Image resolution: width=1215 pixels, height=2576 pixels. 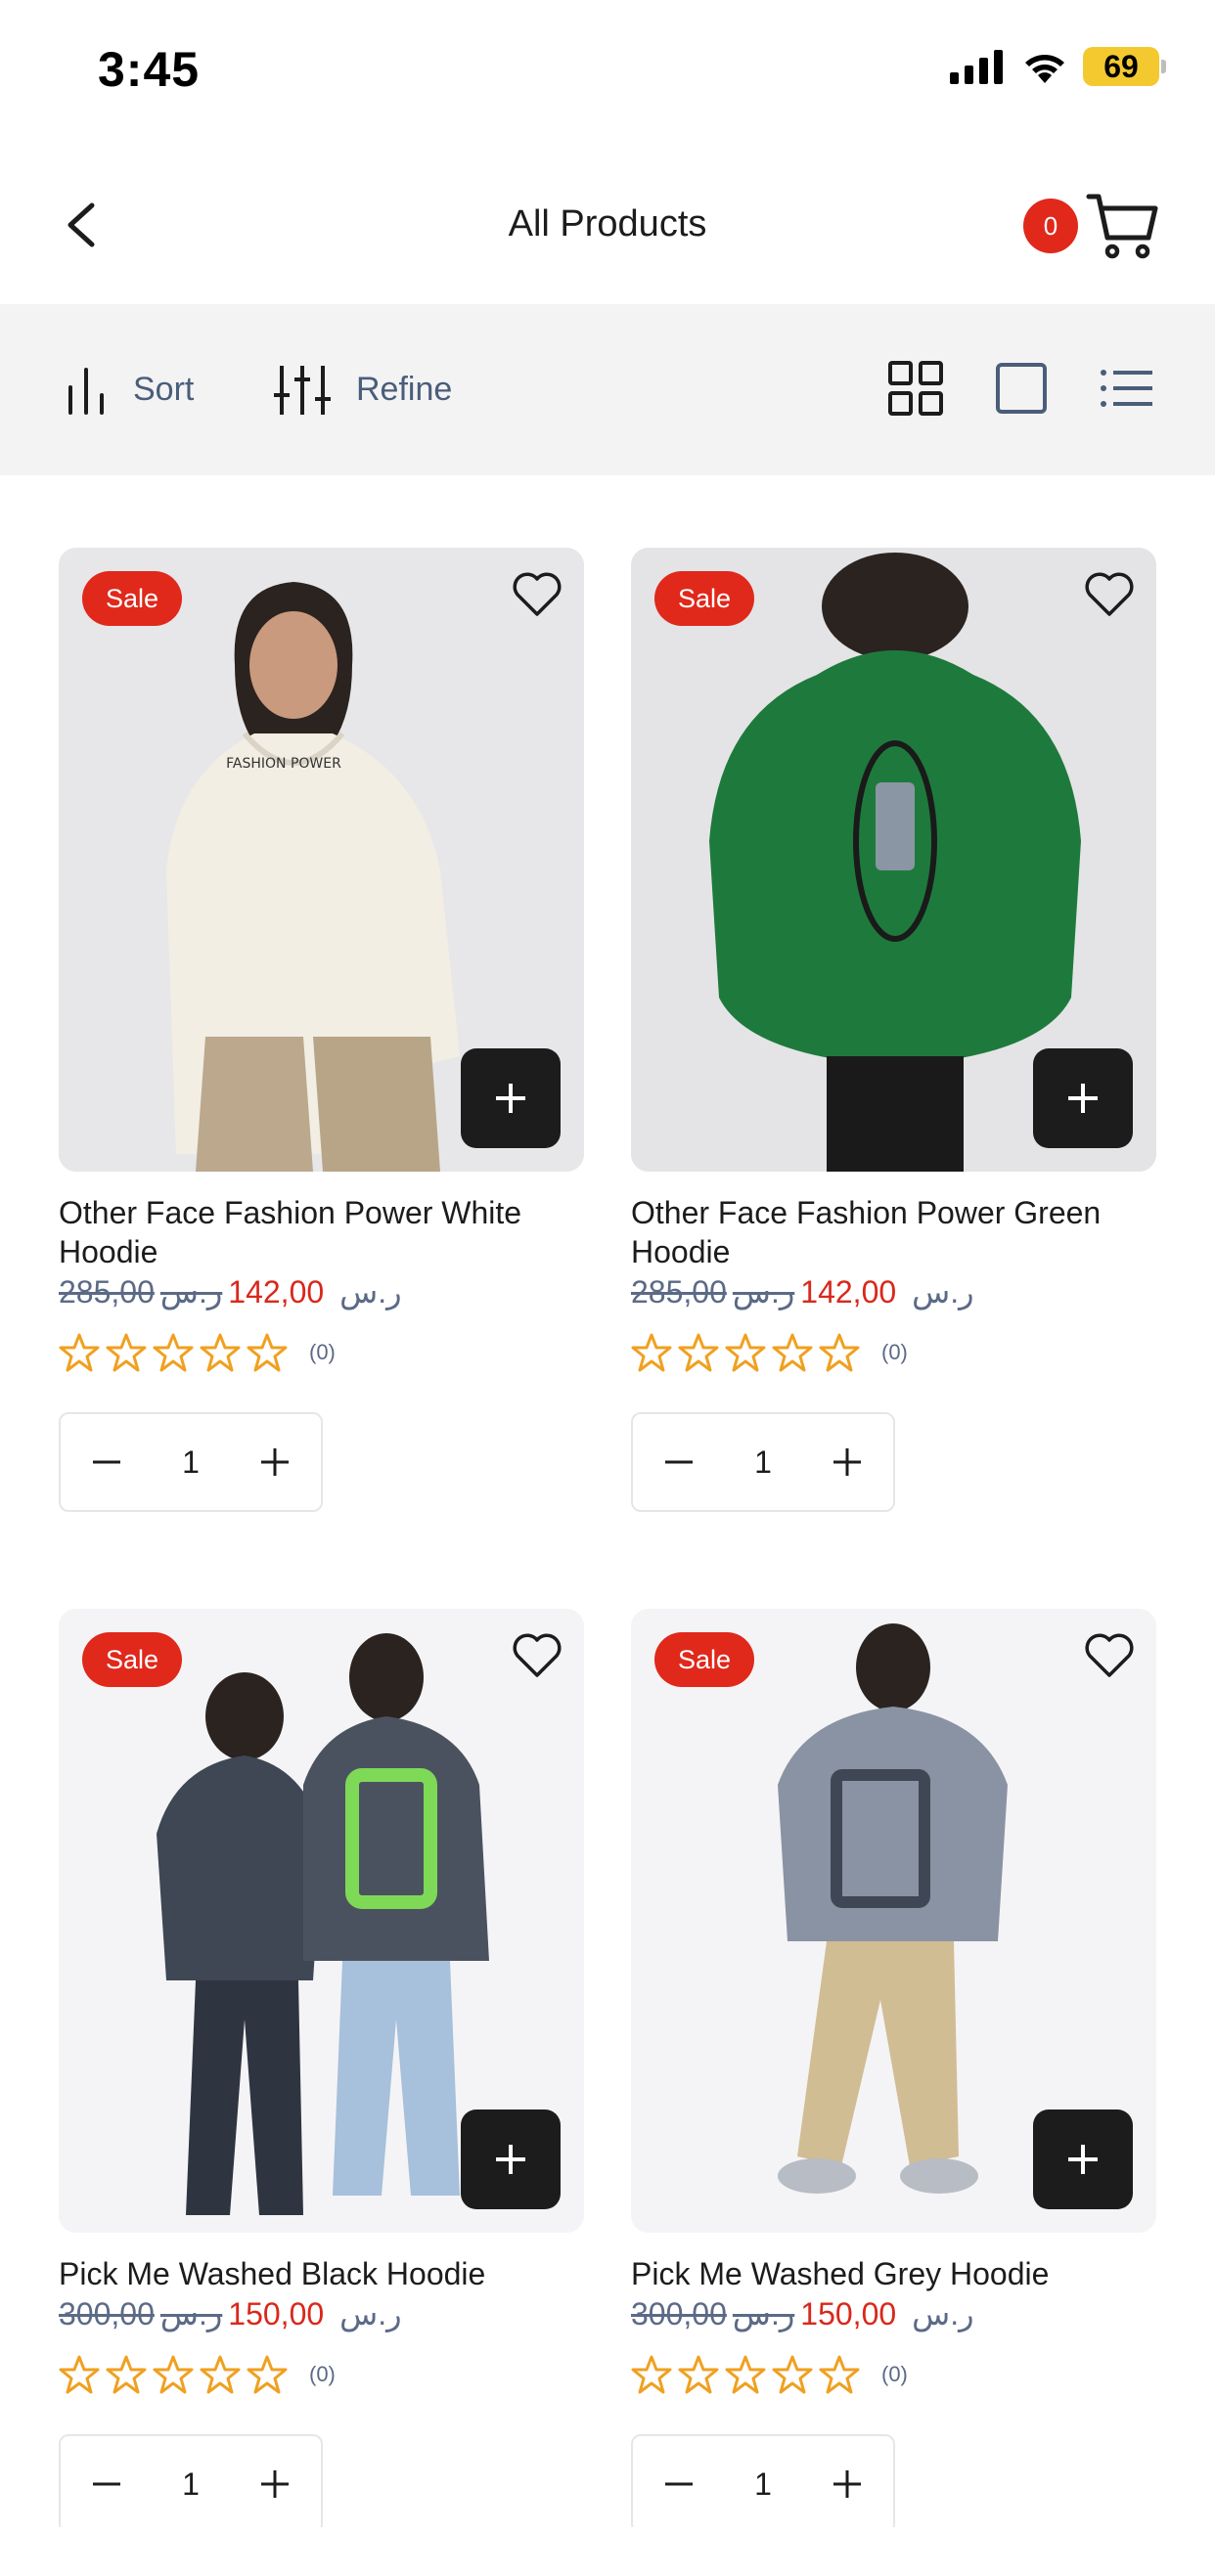 What do you see at coordinates (893, 2273) in the screenshot?
I see `product-name: Pick Me Washed Grey Hoodie` at bounding box center [893, 2273].